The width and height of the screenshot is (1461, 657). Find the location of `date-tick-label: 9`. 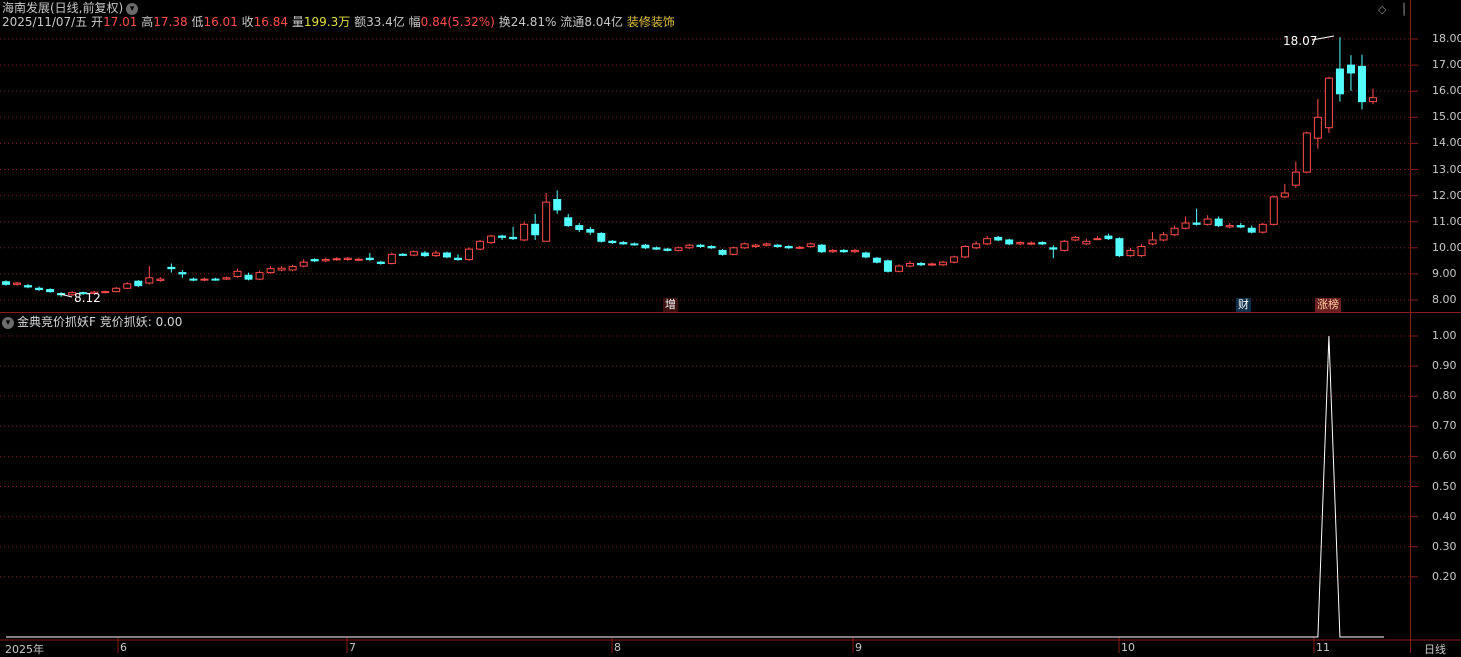

date-tick-label: 9 is located at coordinates (858, 647).